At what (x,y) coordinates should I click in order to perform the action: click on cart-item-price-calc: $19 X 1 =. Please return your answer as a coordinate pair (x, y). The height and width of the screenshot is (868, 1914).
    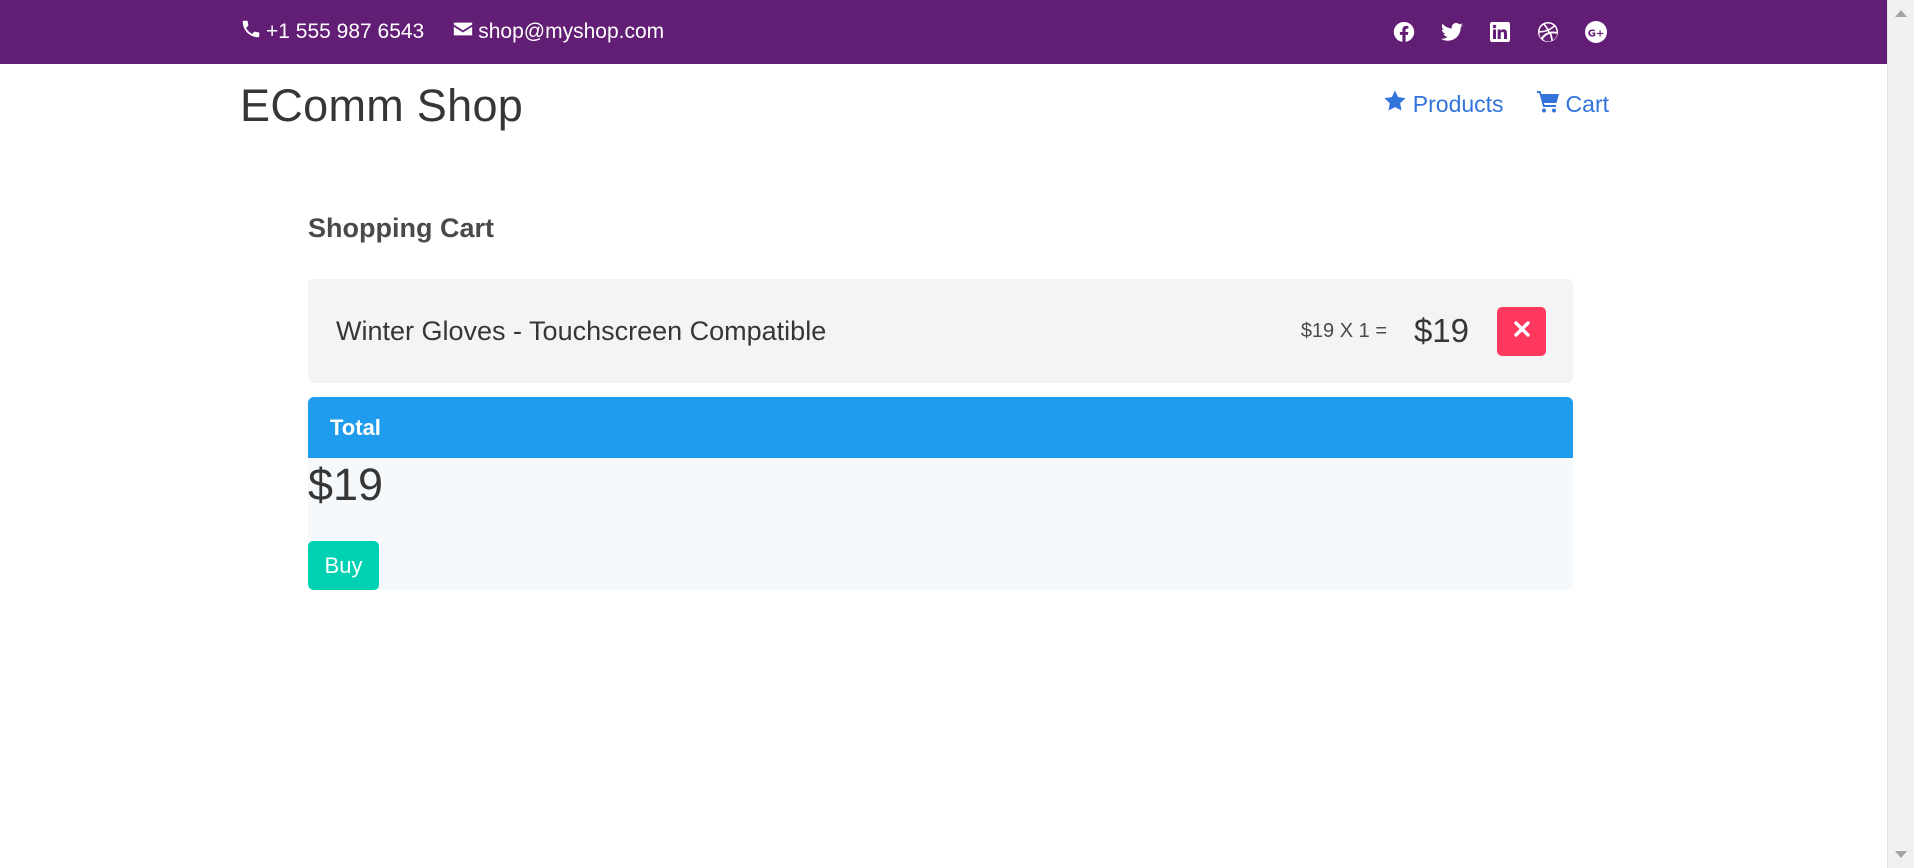
    Looking at the image, I should click on (1343, 330).